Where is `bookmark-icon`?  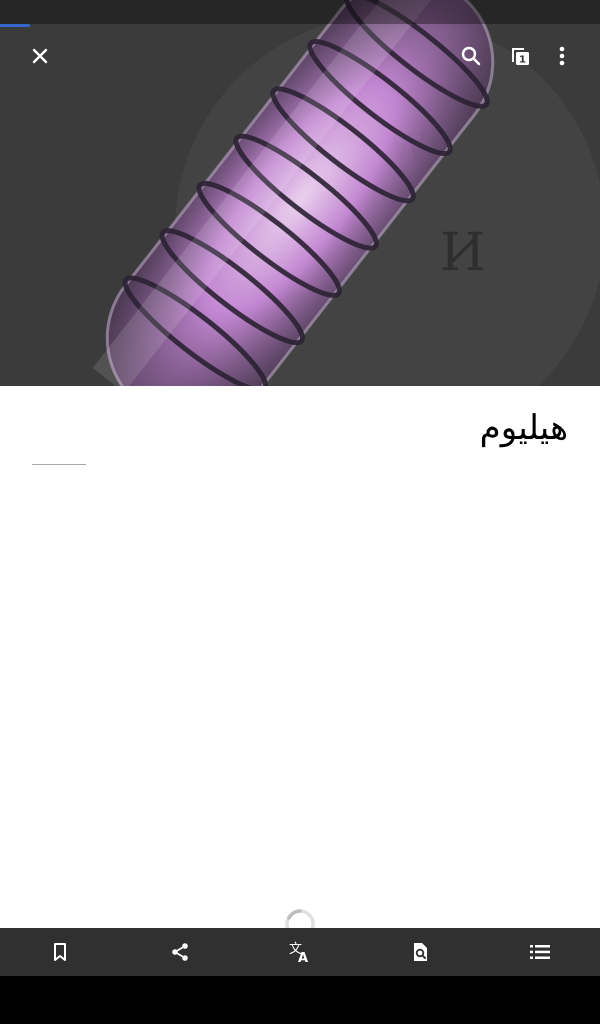 bookmark-icon is located at coordinates (60, 952).